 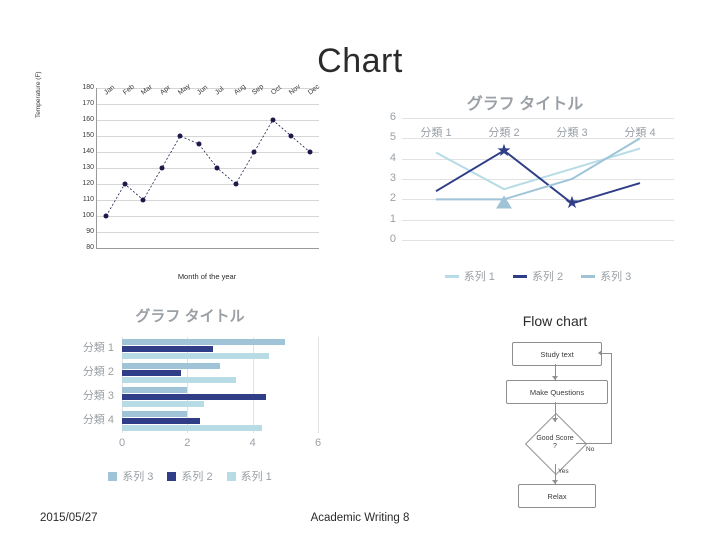 What do you see at coordinates (98, 396) in the screenshot?
I see `bar-chart-category-label: 分類 3` at bounding box center [98, 396].